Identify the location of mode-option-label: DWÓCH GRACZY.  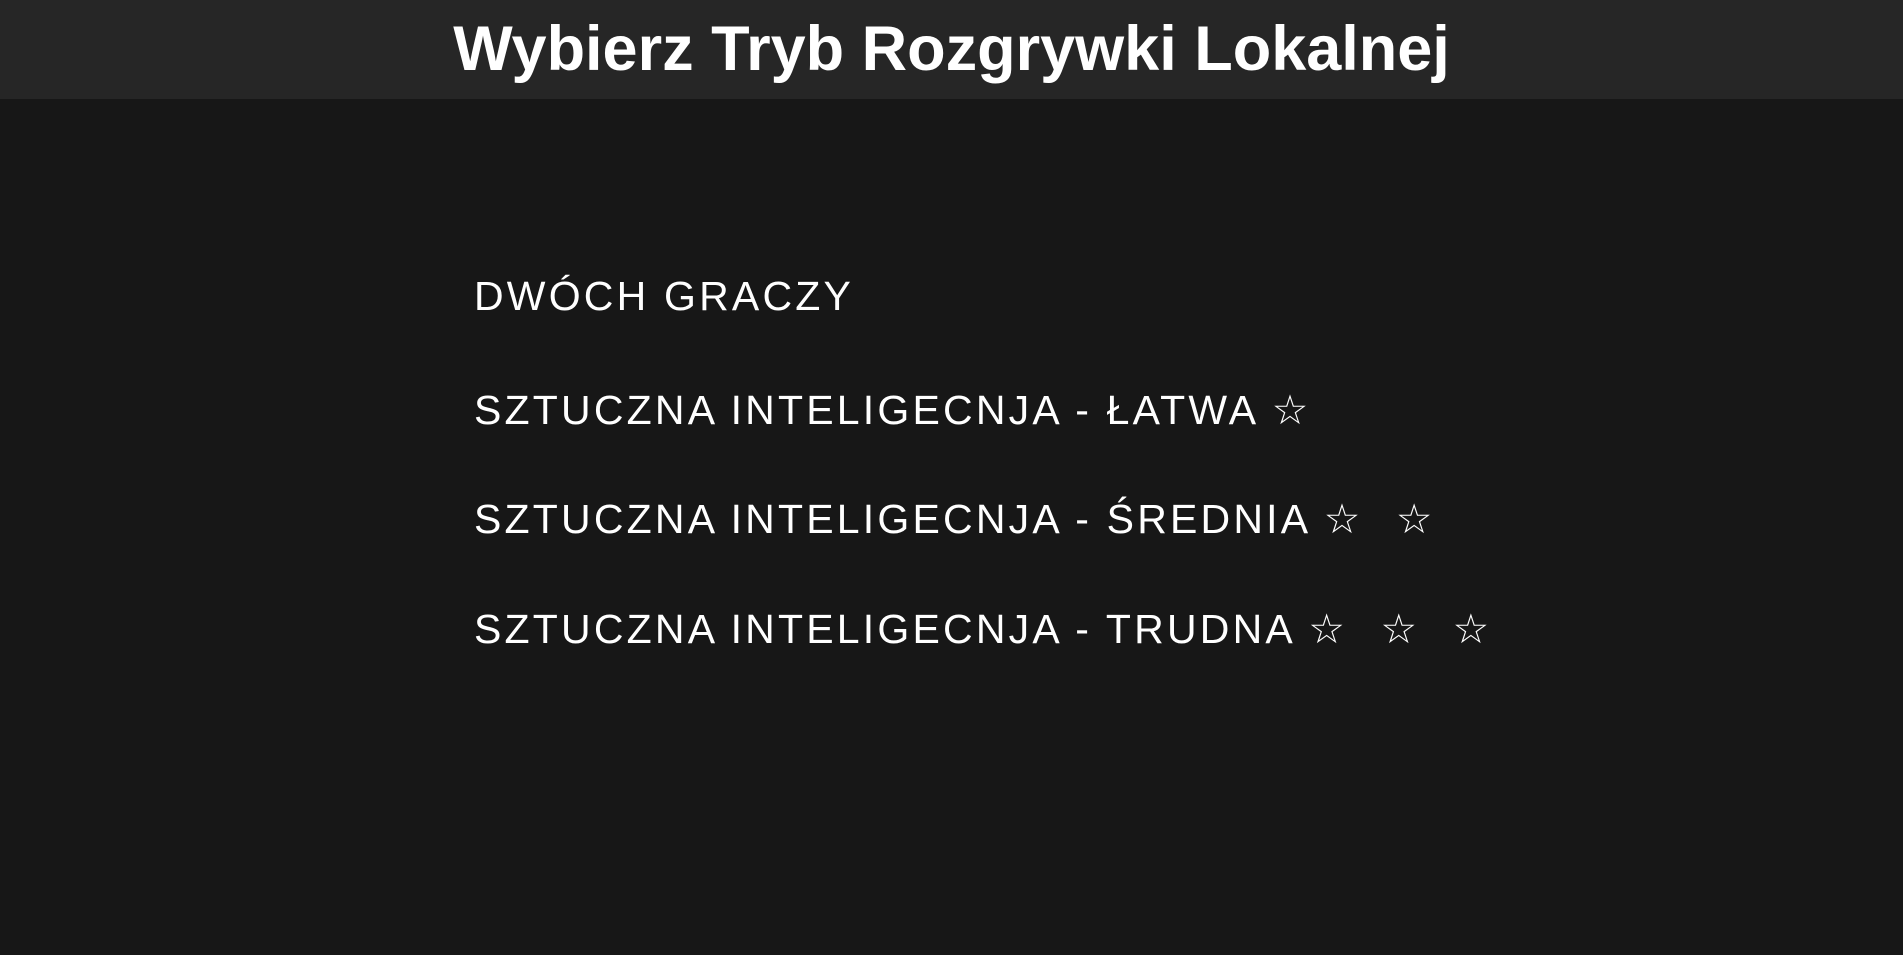
(664, 296).